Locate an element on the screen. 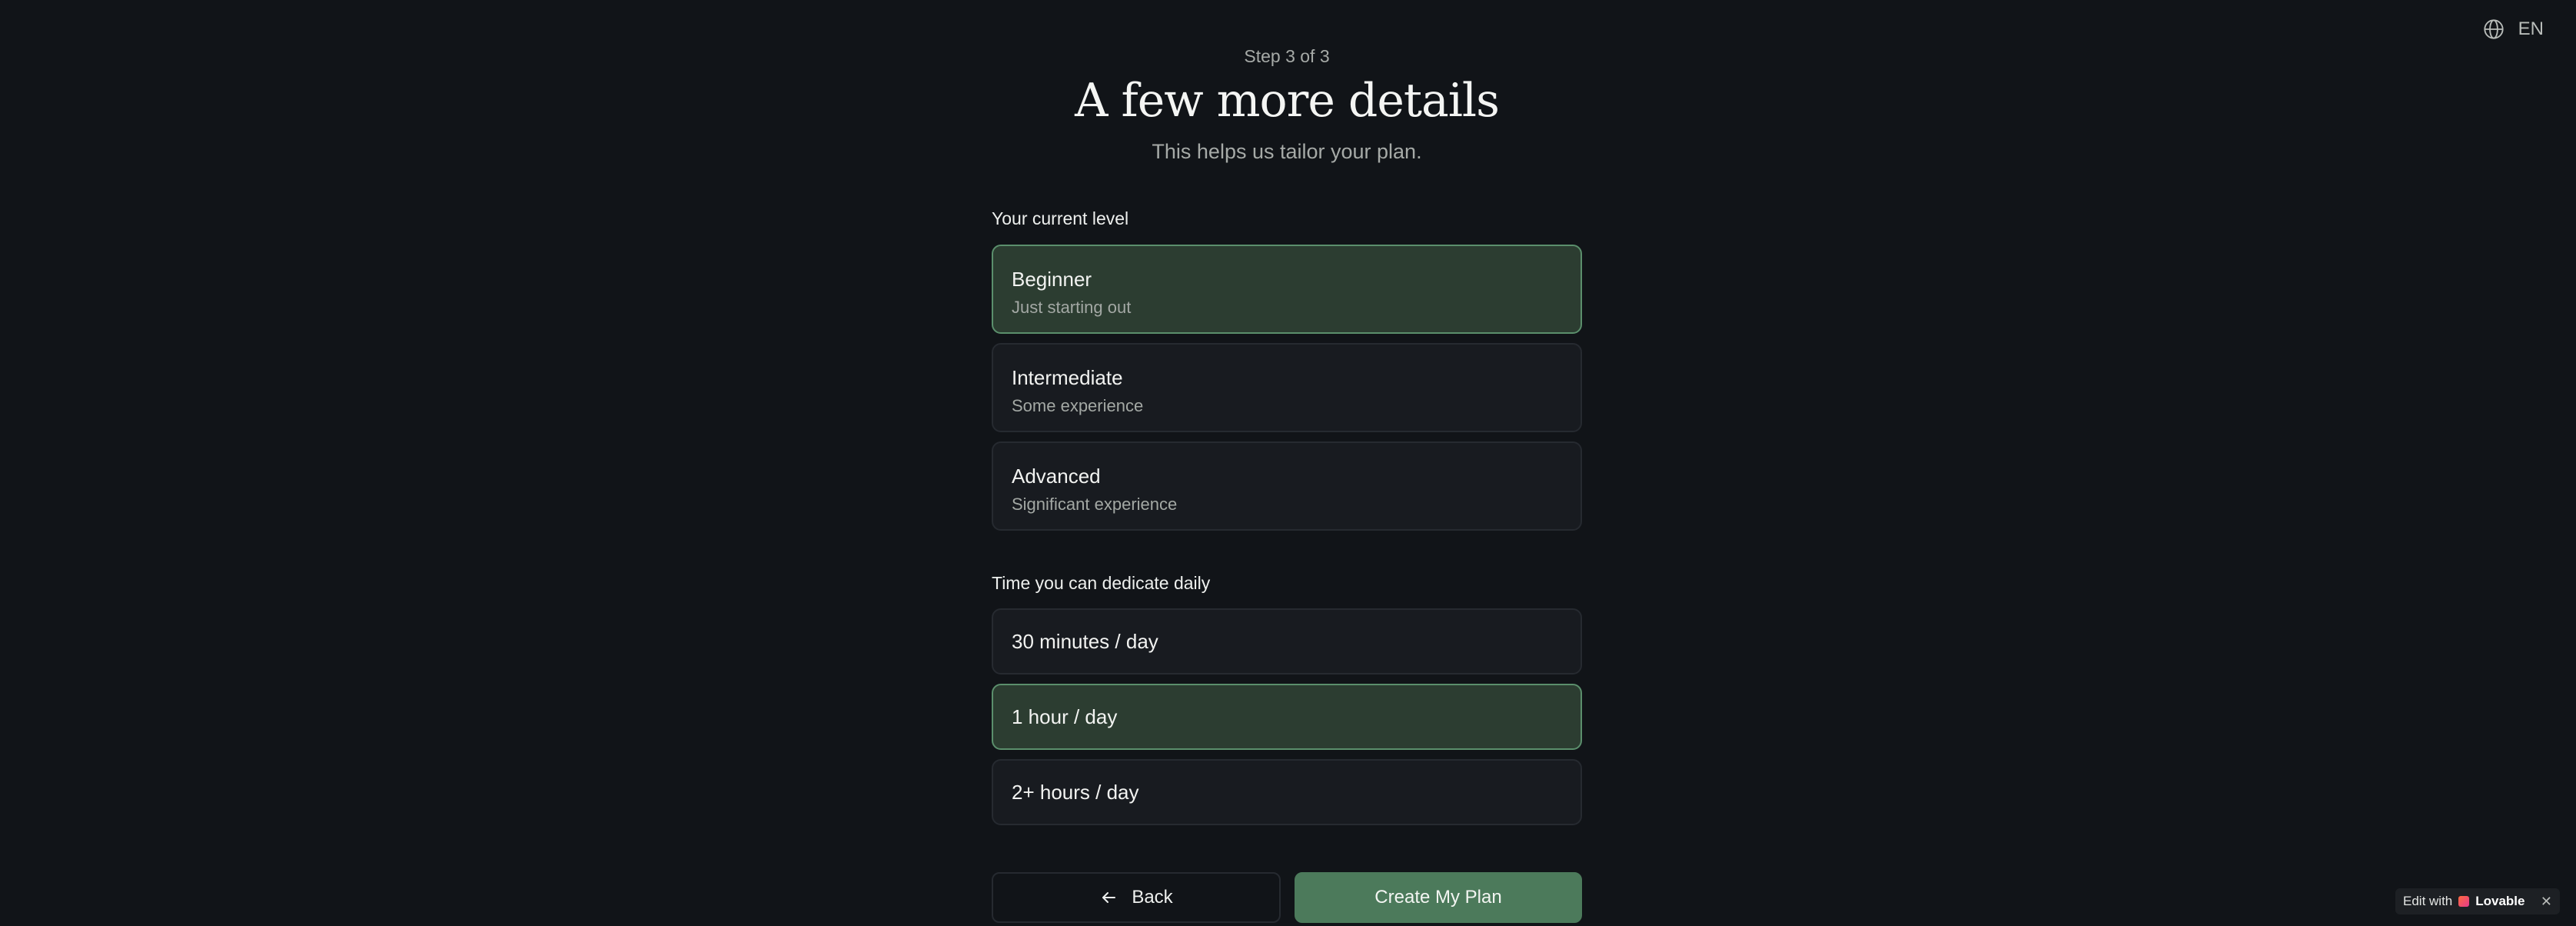 The height and width of the screenshot is (926, 2576). level-option-intermediate: Intermediate Some experience is located at coordinates (1287, 388).